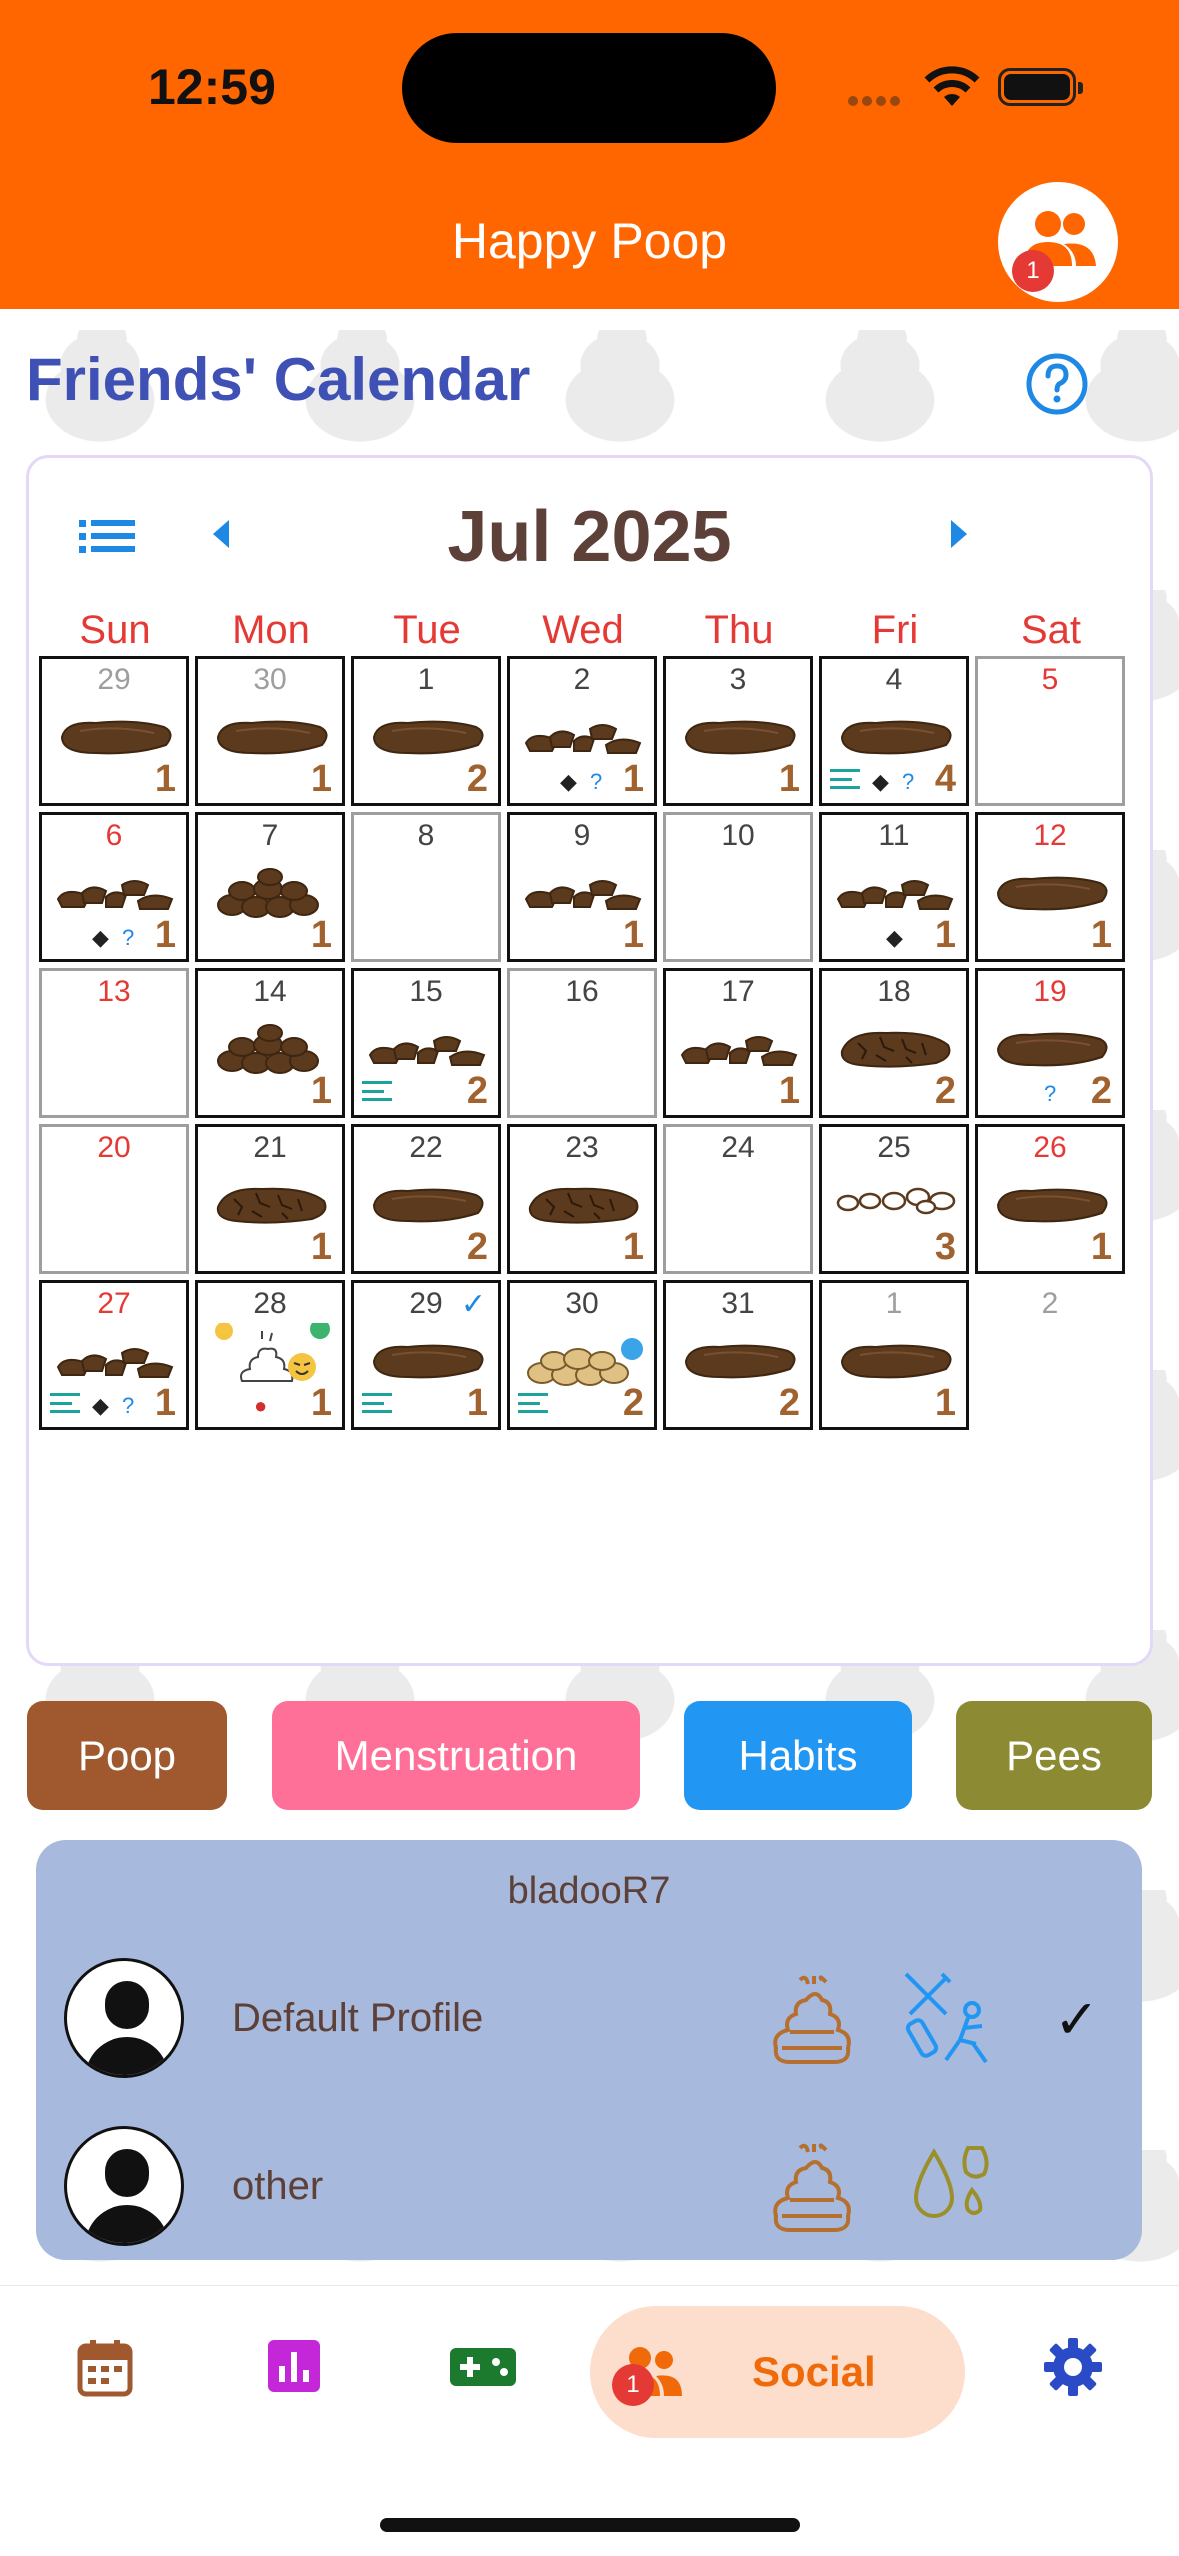  What do you see at coordinates (582, 731) in the screenshot?
I see `calendar-day-cell: 2 ◆? 1` at bounding box center [582, 731].